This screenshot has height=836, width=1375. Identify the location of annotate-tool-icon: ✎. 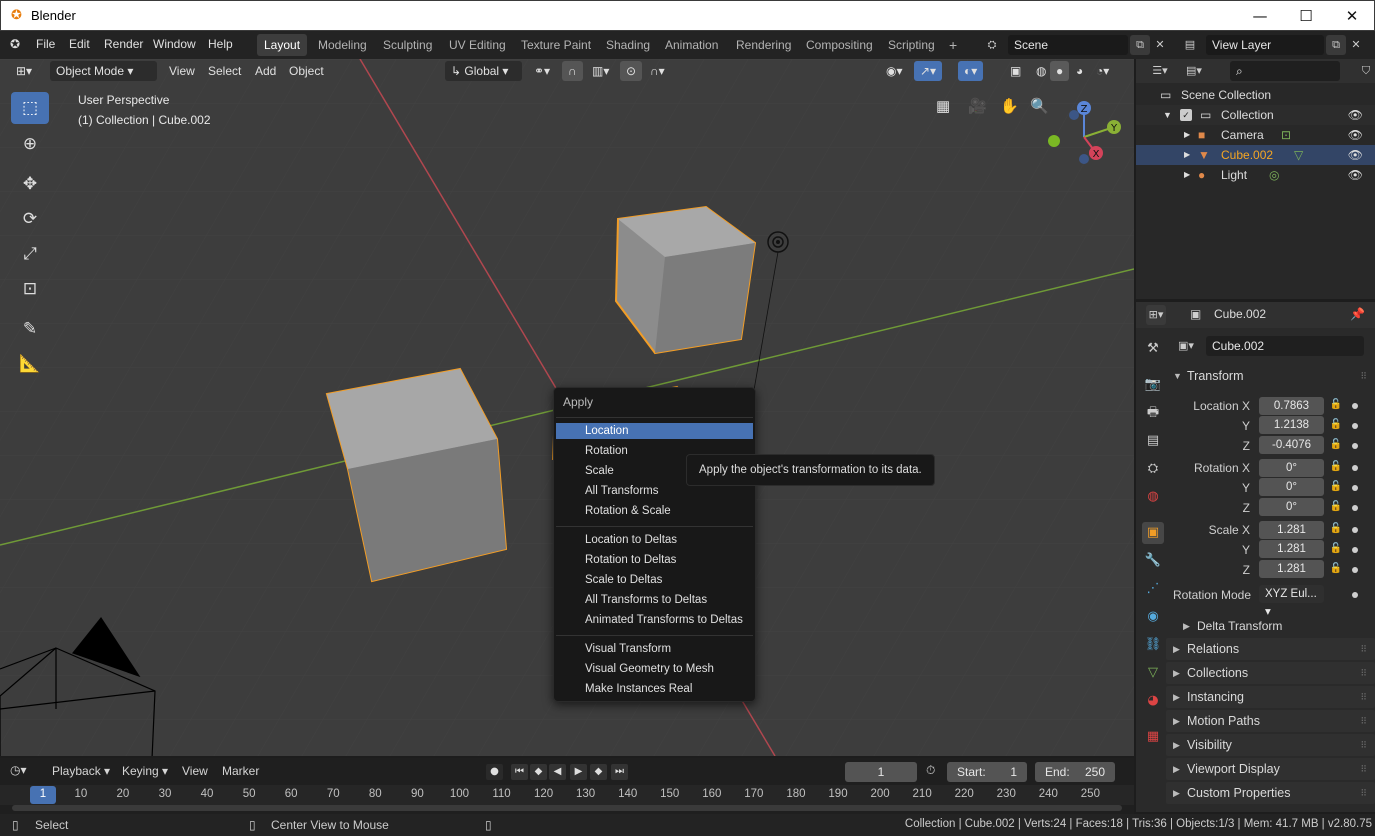
(30, 329).